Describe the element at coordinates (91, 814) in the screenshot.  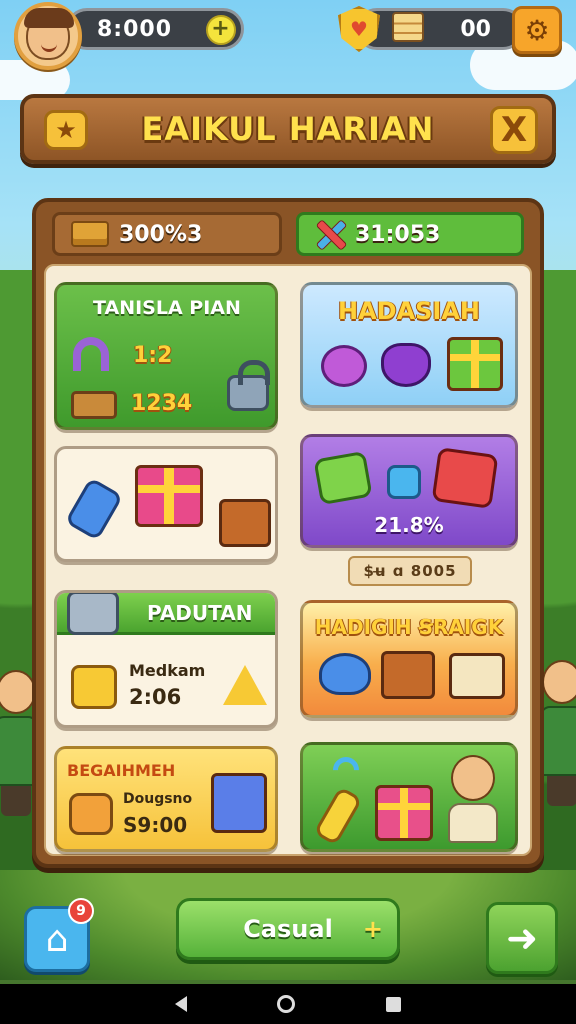
I see `bag-icon` at that location.